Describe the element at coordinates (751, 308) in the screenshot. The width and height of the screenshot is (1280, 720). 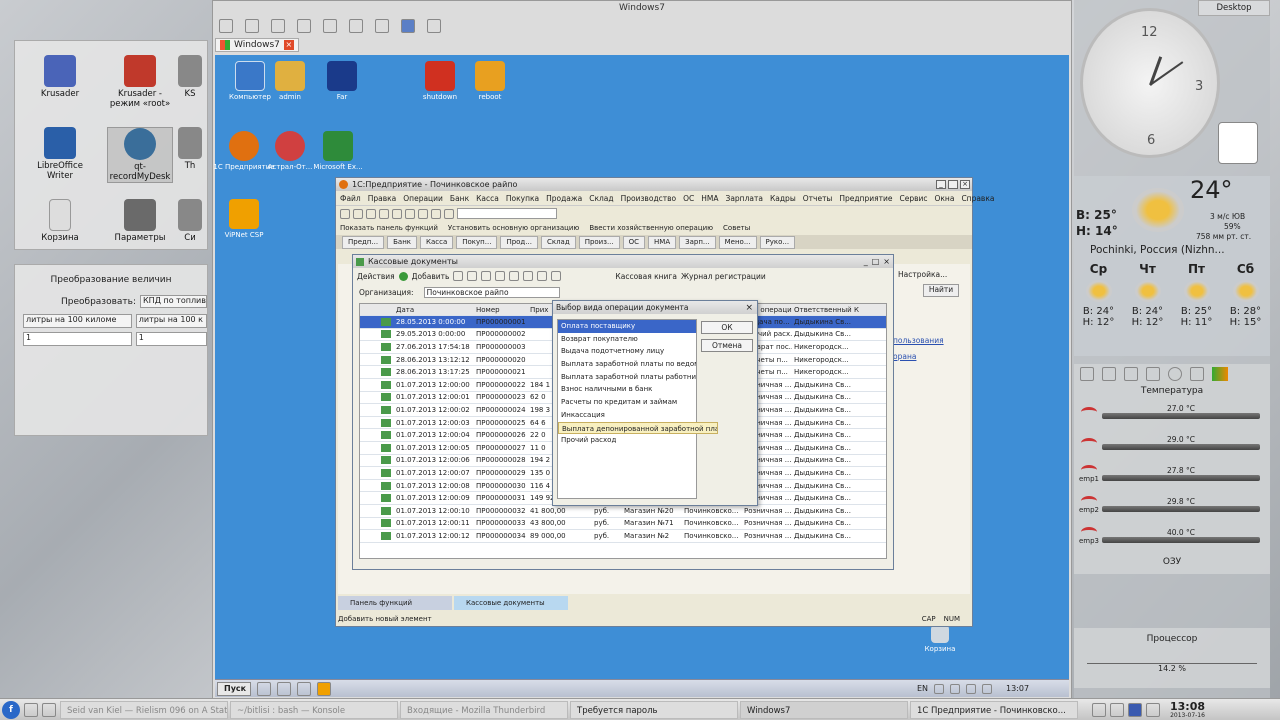
I see `dialog-close-button: ×` at that location.